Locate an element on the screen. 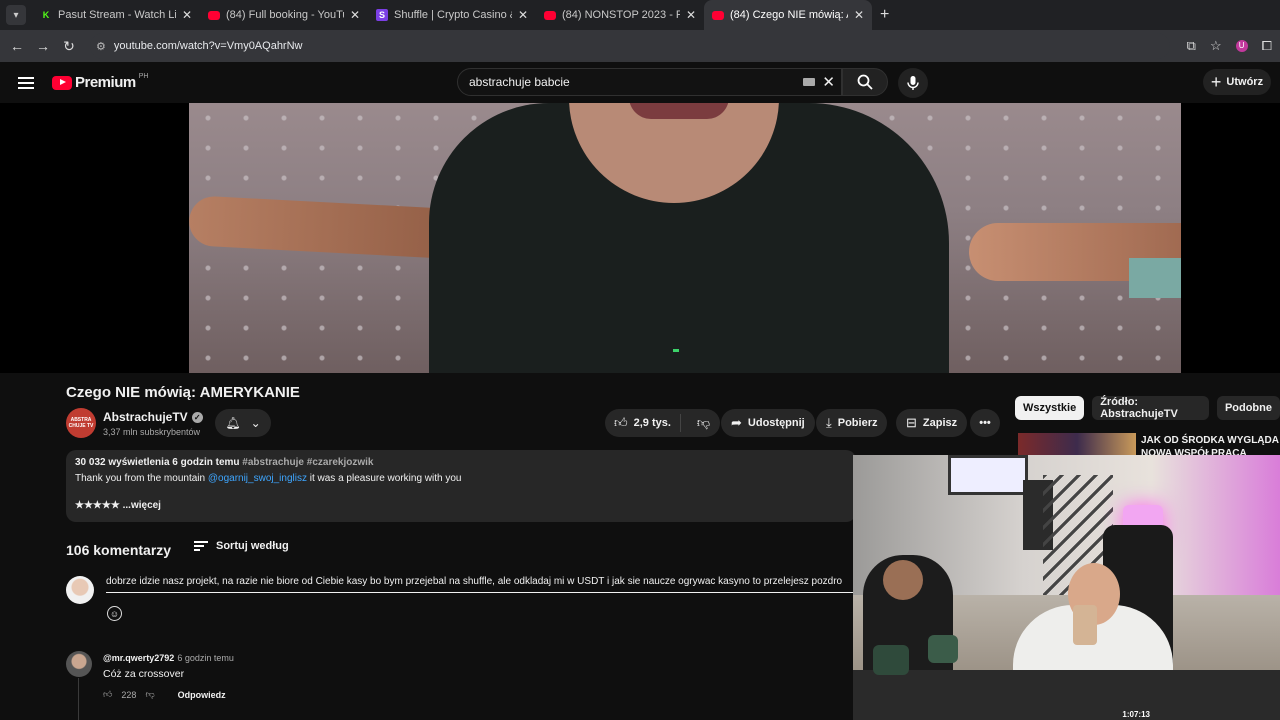 The width and height of the screenshot is (1280, 720). tab-title: Shuffle | Crypto Casino & Bitco is located at coordinates (453, 15).